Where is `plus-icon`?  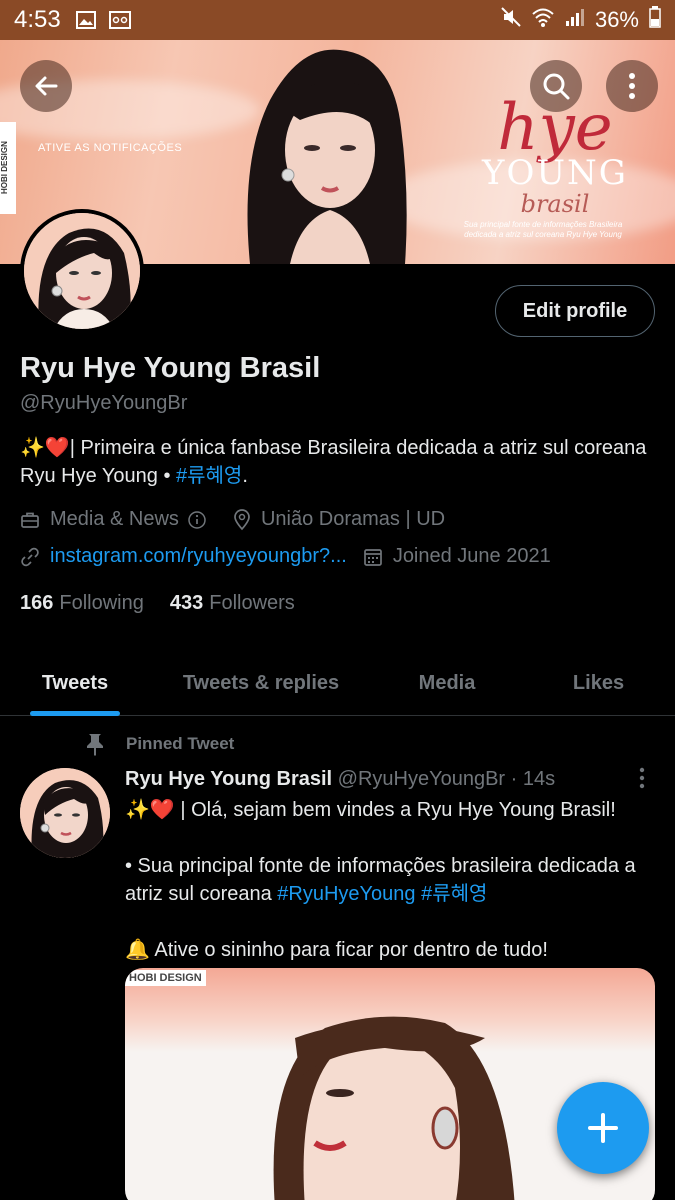 plus-icon is located at coordinates (603, 1128).